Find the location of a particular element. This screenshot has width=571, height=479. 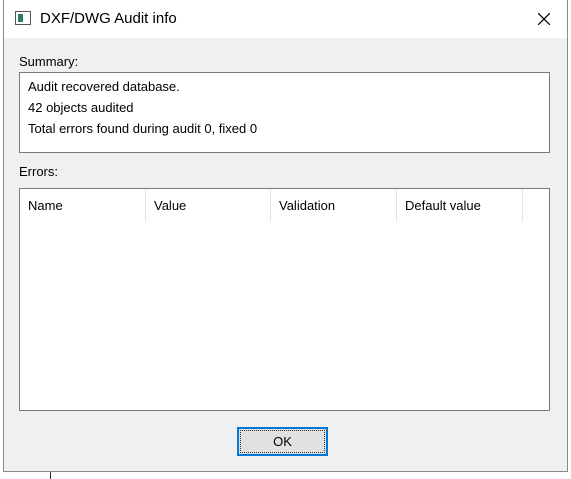

summary-line: Audit recovered database. is located at coordinates (104, 86).